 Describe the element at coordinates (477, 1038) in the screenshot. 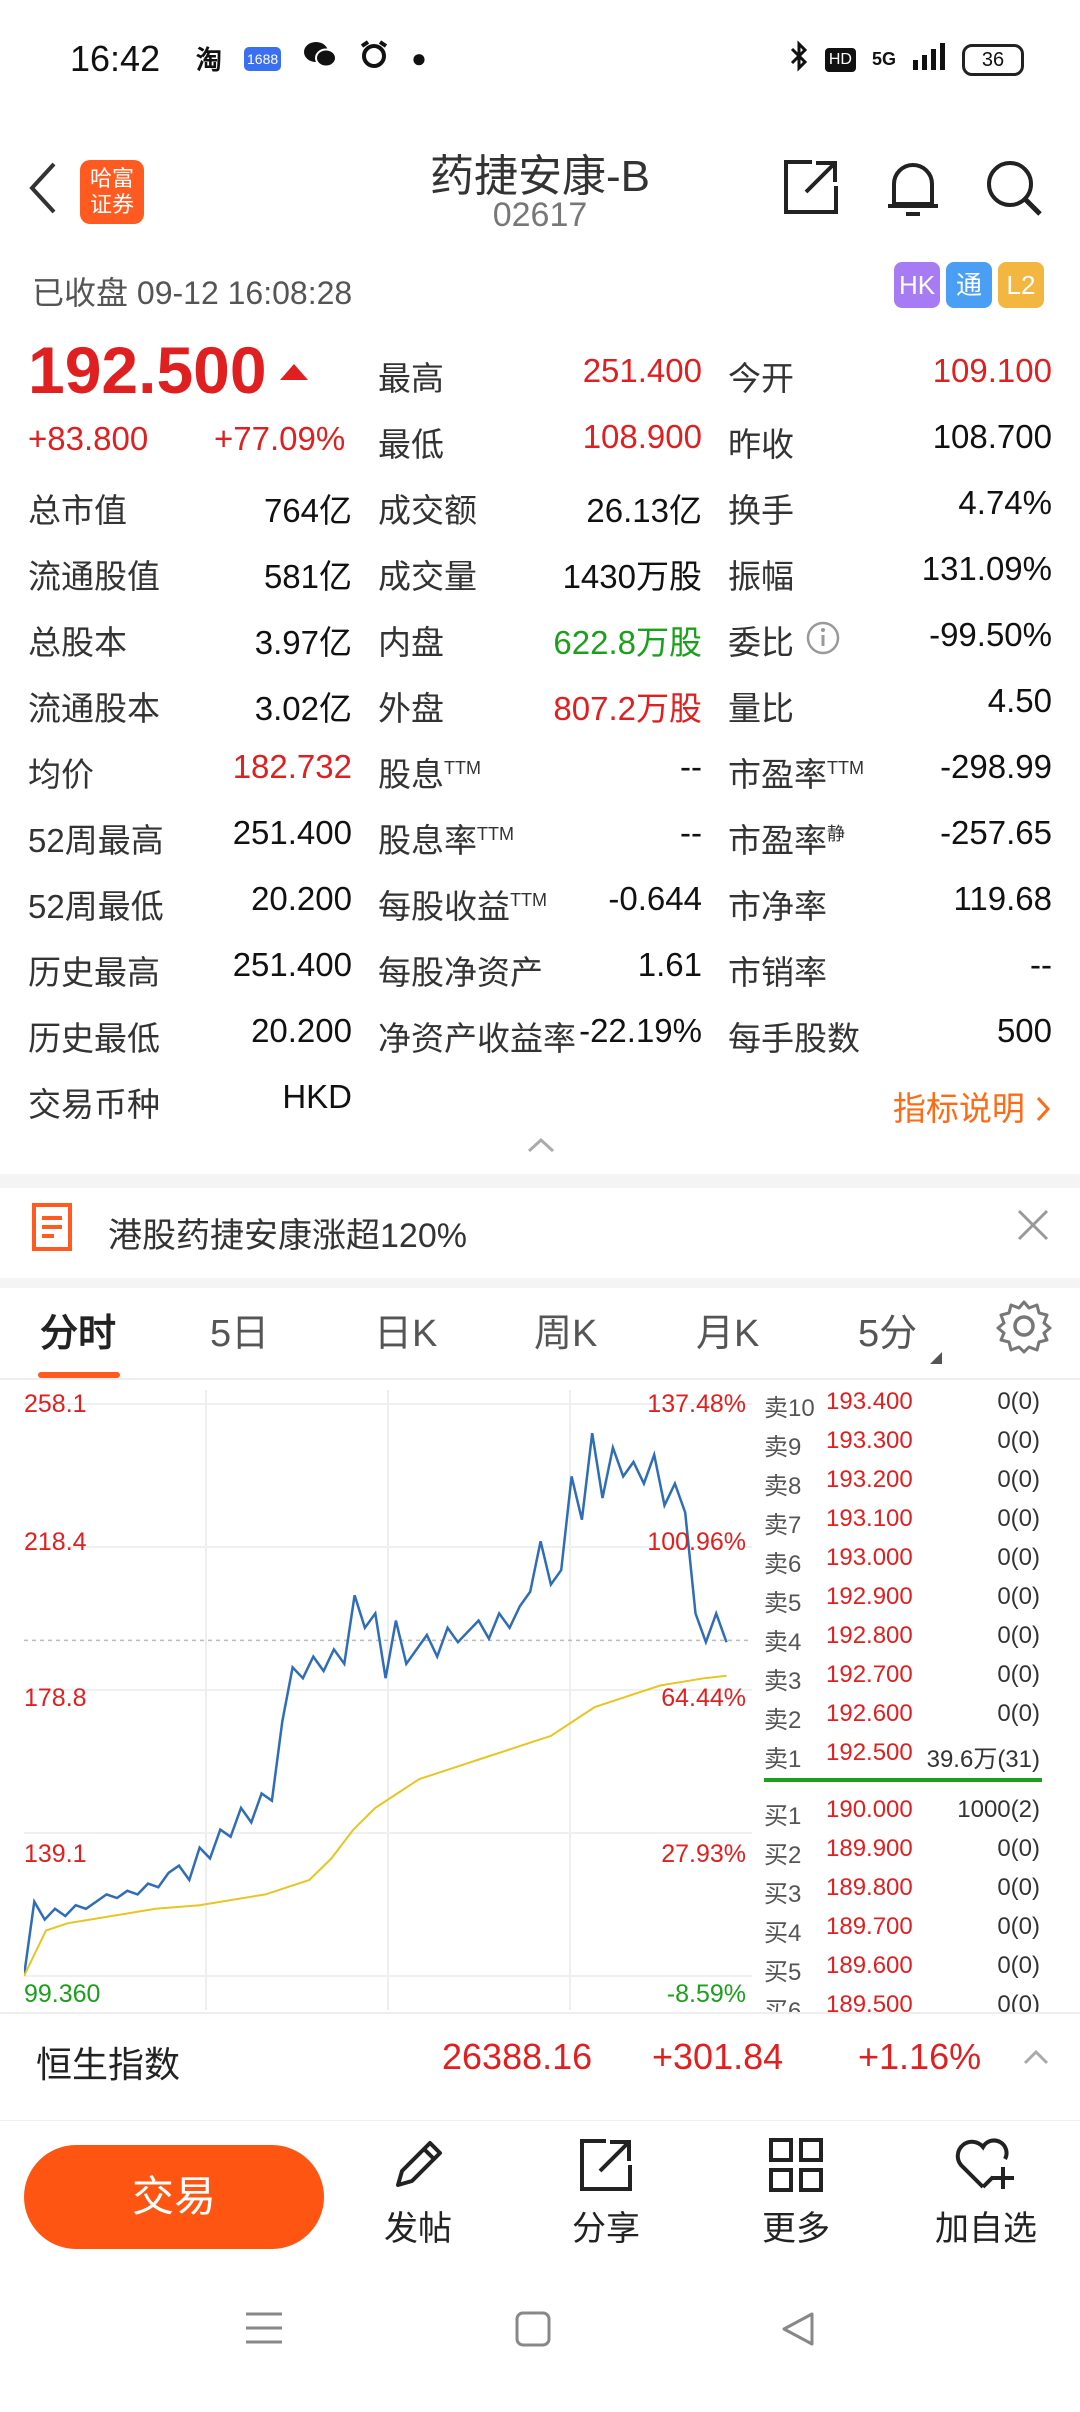

I see `quote-label: 净资产收益率` at that location.